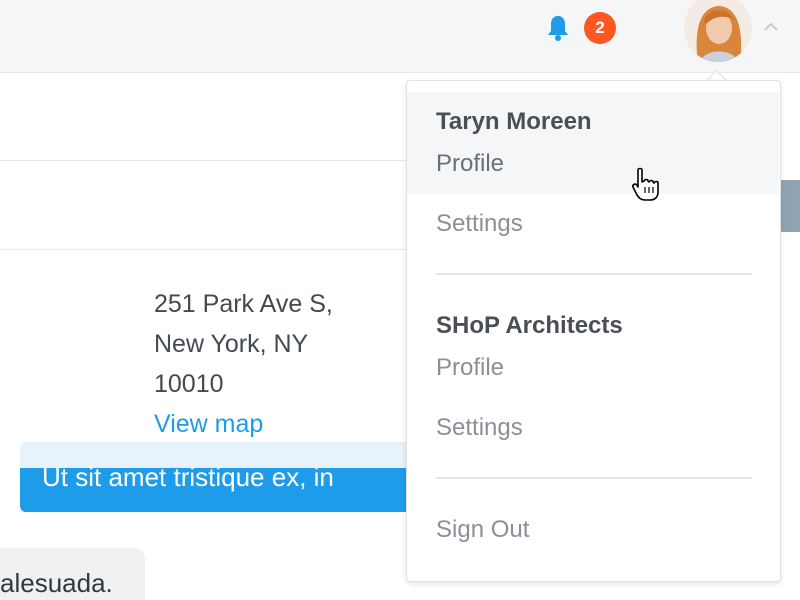 The height and width of the screenshot is (600, 800). What do you see at coordinates (189, 384) in the screenshot?
I see `address-line: 10010` at bounding box center [189, 384].